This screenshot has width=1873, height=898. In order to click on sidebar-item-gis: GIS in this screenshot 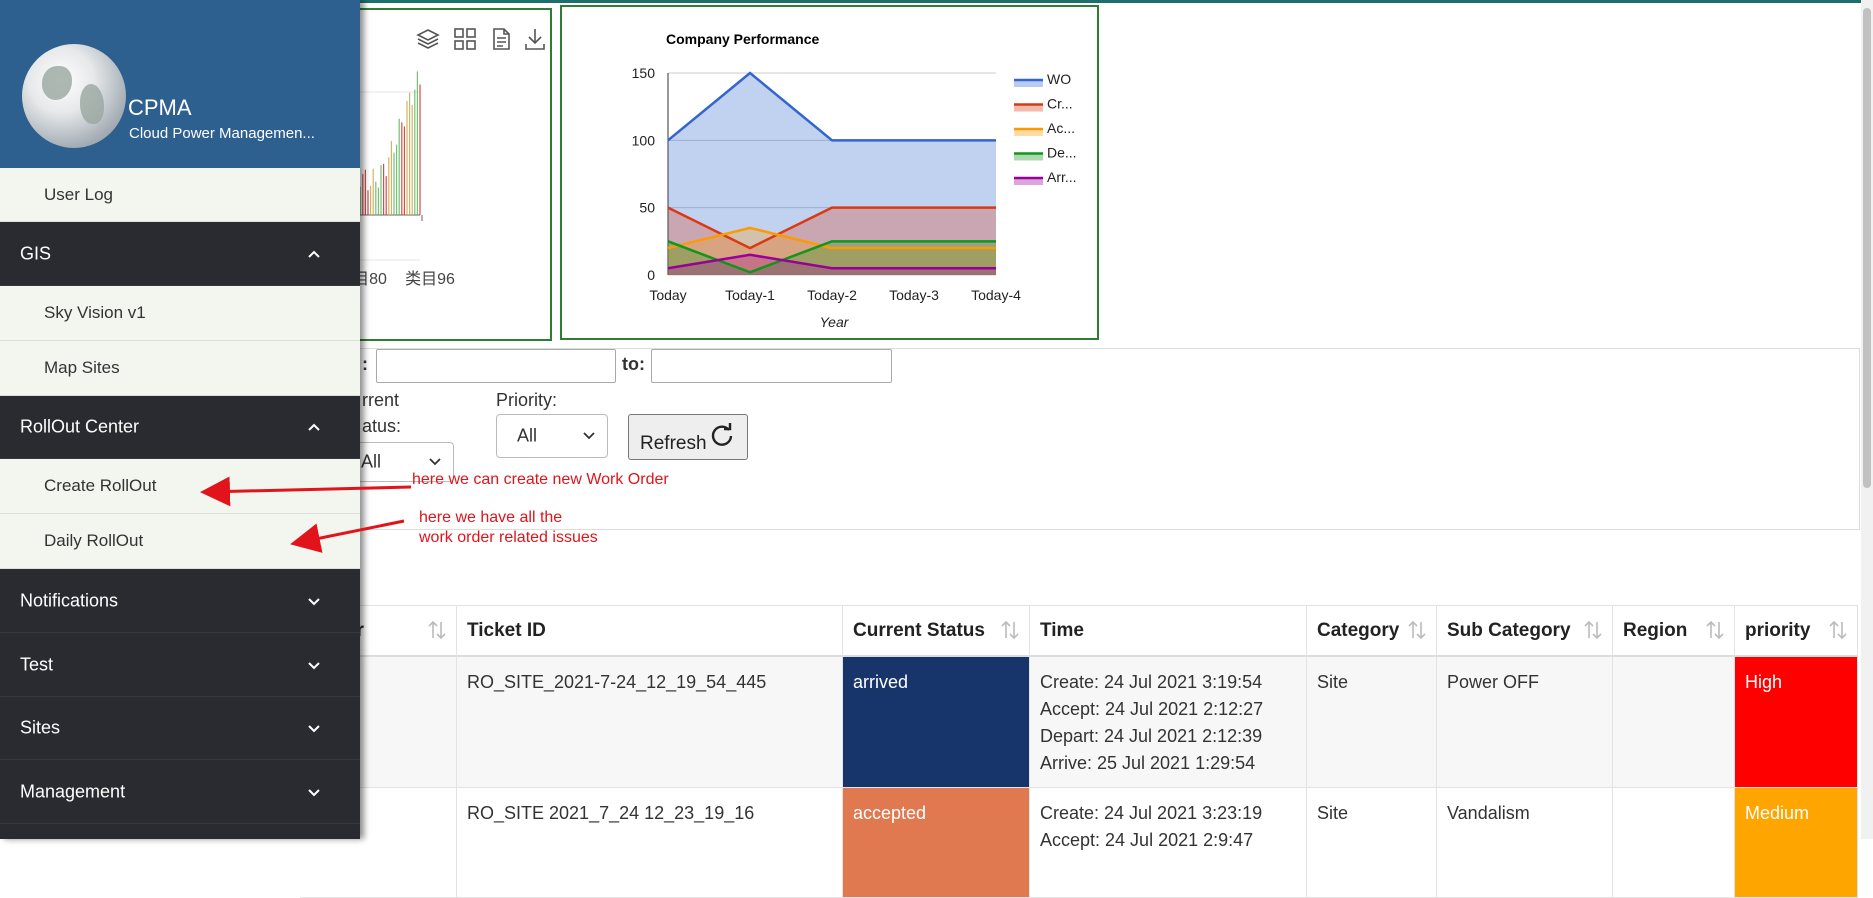, I will do `click(180, 254)`.